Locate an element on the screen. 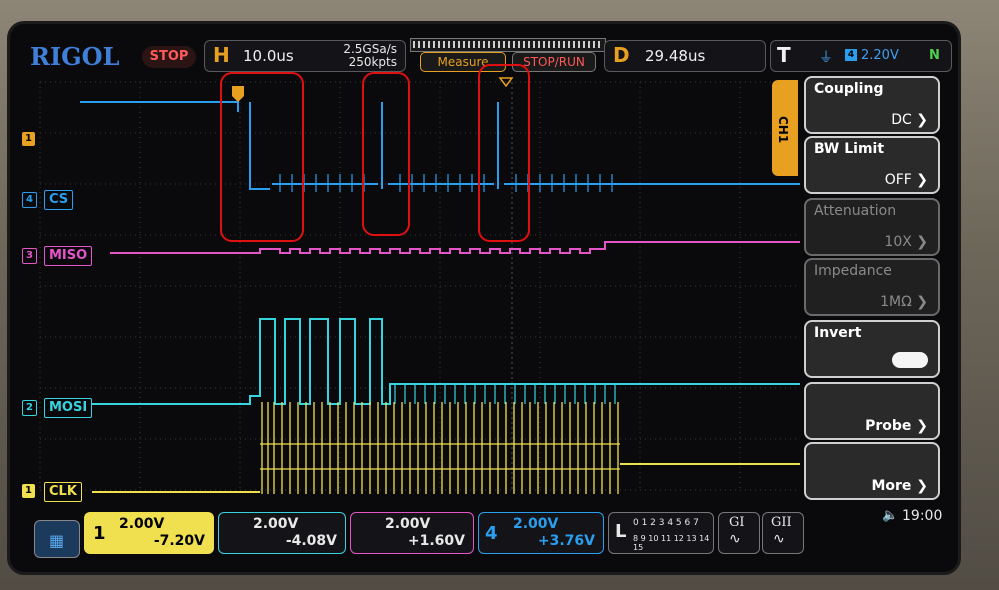 The image size is (999, 590). la-letter: L is located at coordinates (621, 531).